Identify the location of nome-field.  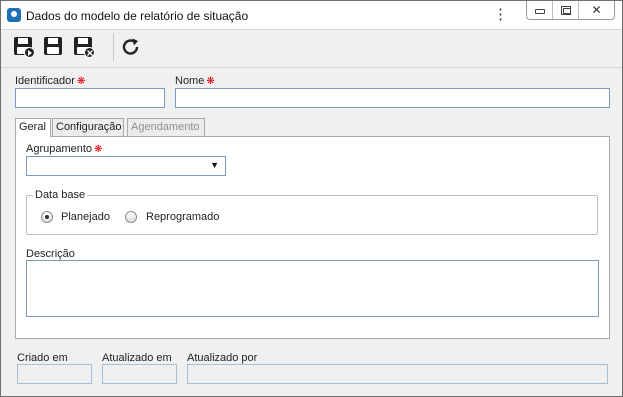
(392, 98).